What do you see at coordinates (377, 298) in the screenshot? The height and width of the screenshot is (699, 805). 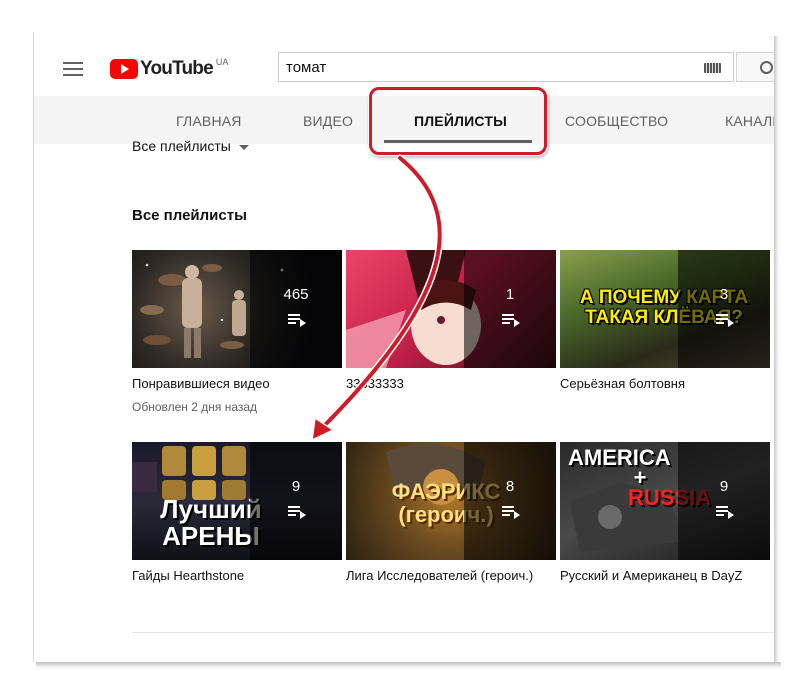 I see `annotation-arrow` at bounding box center [377, 298].